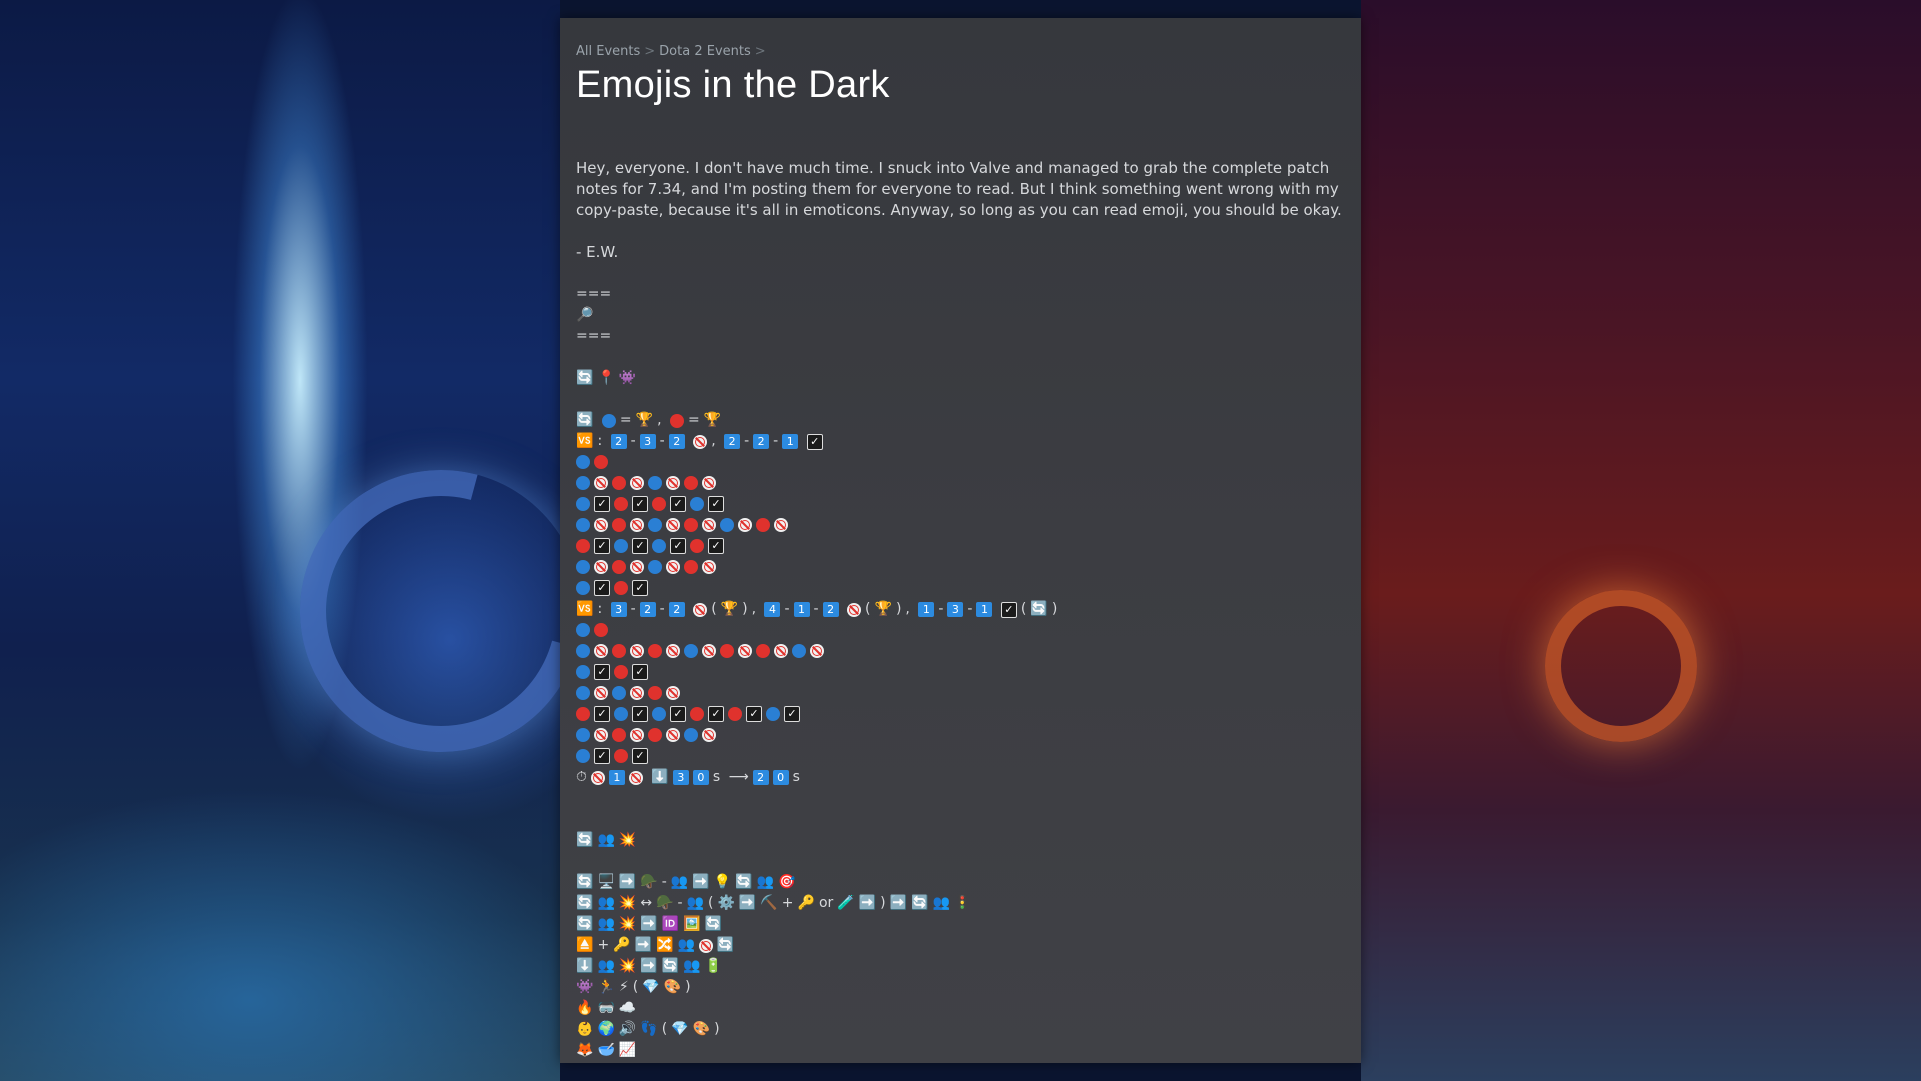  Describe the element at coordinates (627, 1050) in the screenshot. I see `chart-icon: 📈` at that location.